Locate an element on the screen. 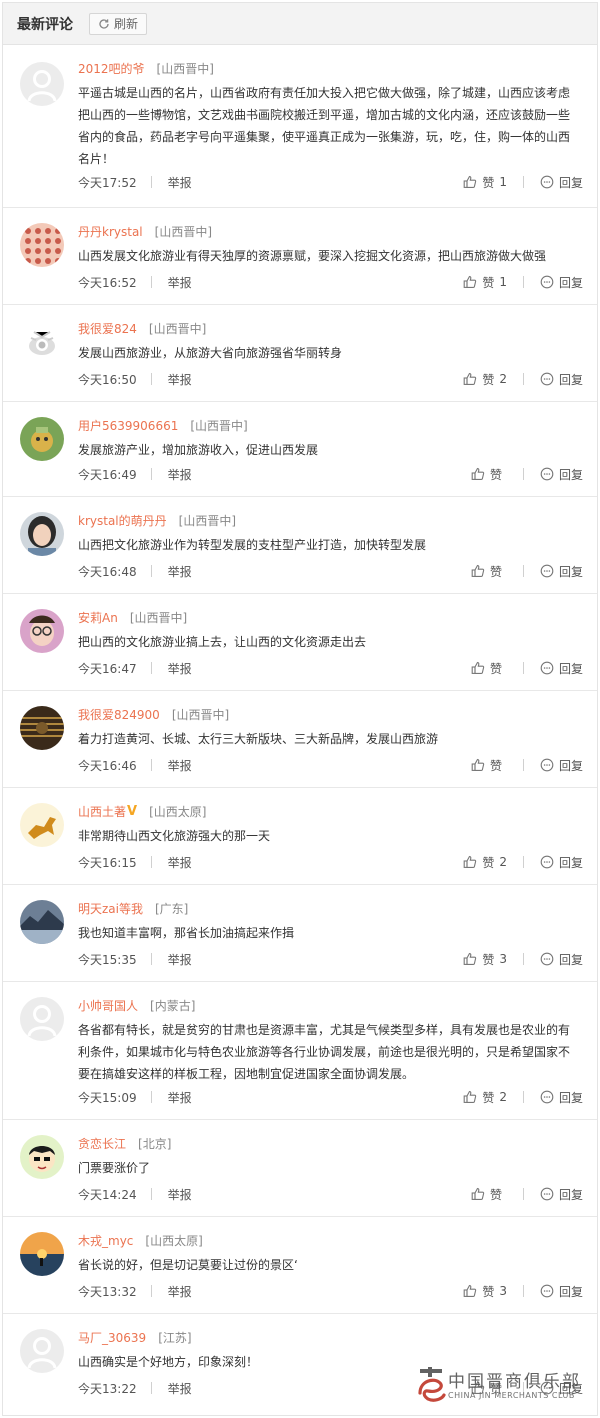  comment-time: 今天16:47 is located at coordinates (107, 668).